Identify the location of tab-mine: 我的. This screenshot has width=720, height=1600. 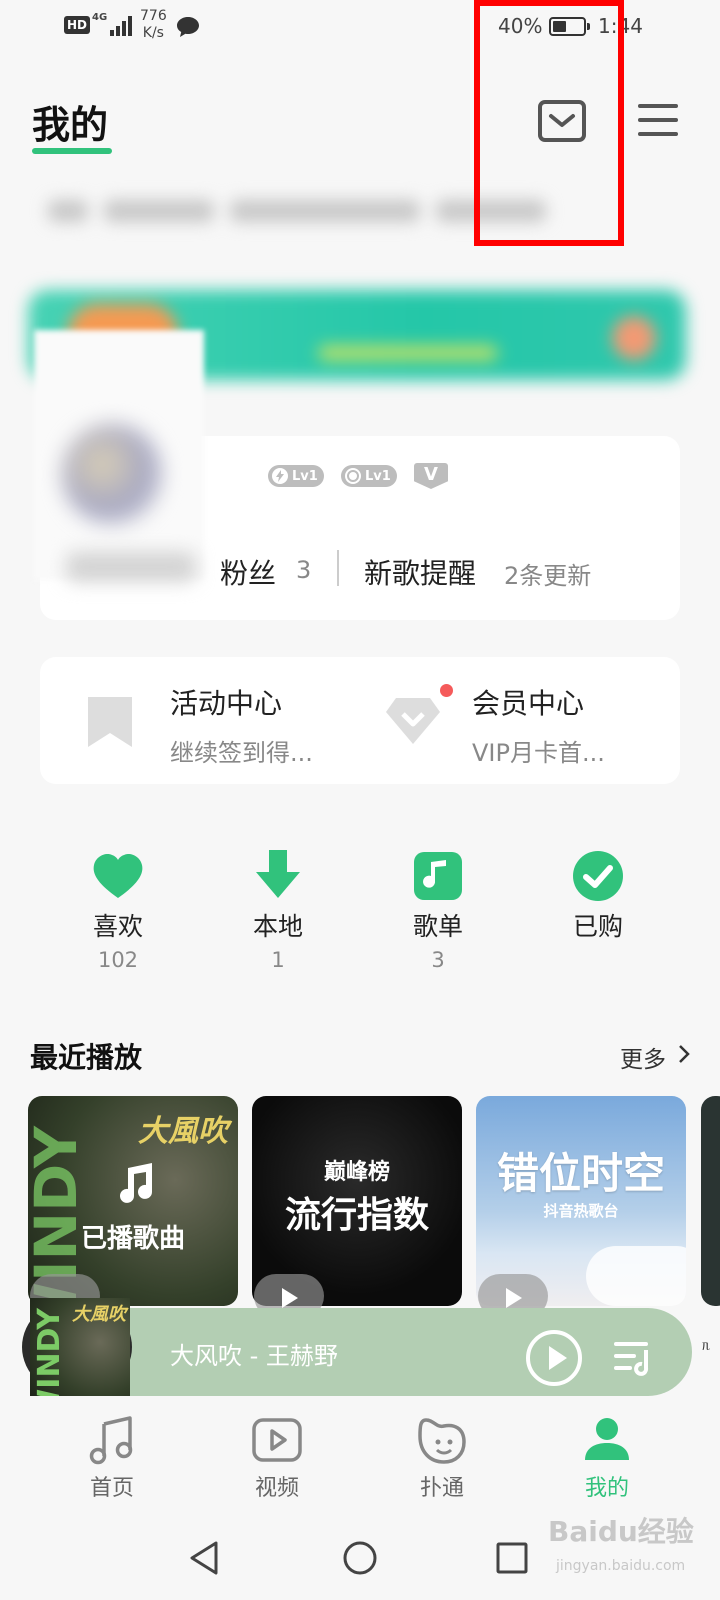
(607, 1458).